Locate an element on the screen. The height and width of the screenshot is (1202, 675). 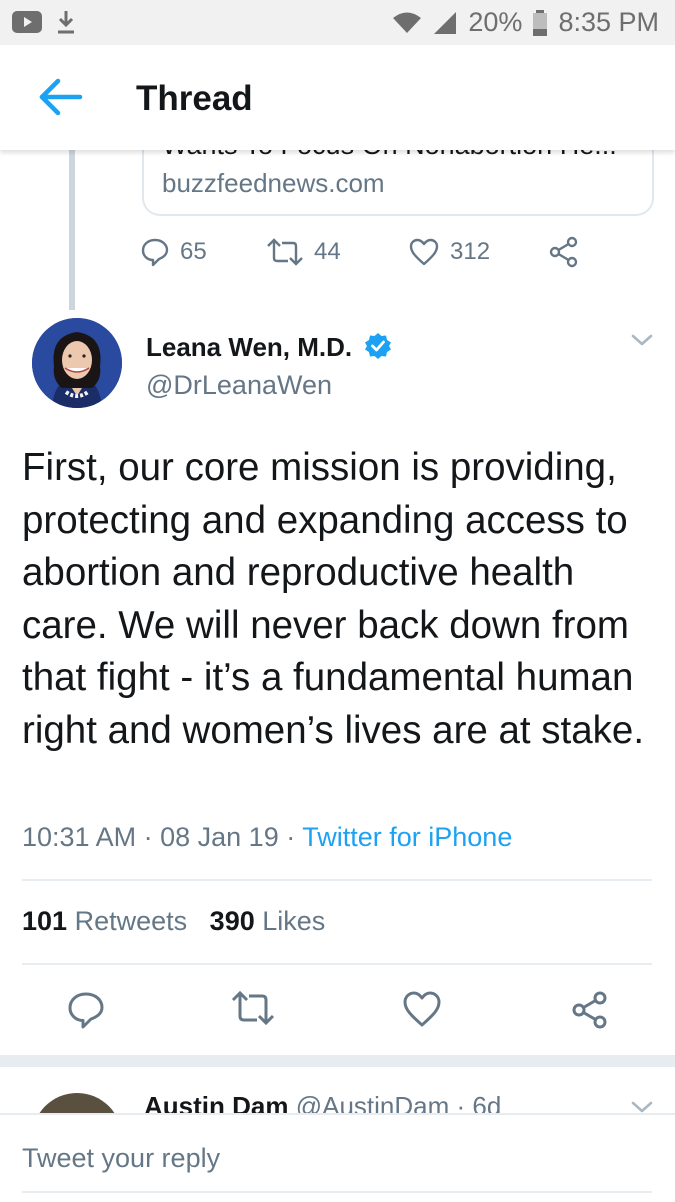
likes-count: 390 is located at coordinates (232, 921).